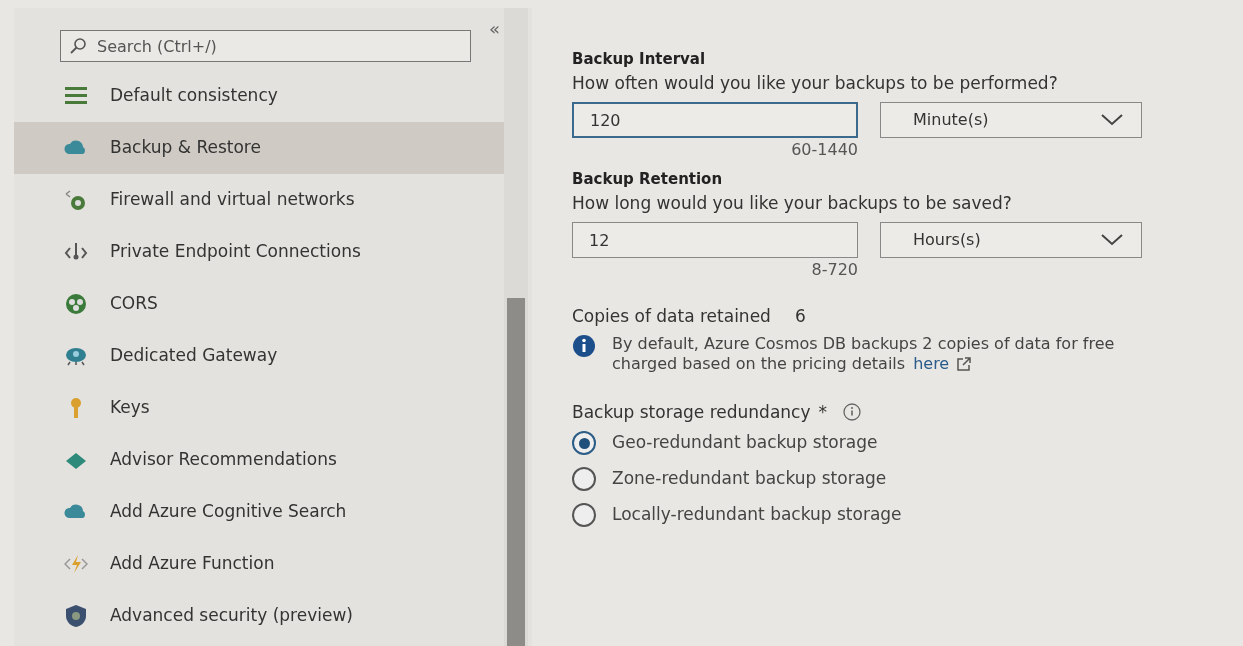 Image resolution: width=1243 pixels, height=646 pixels. What do you see at coordinates (494, 29) in the screenshot?
I see `collapse-button: «` at bounding box center [494, 29].